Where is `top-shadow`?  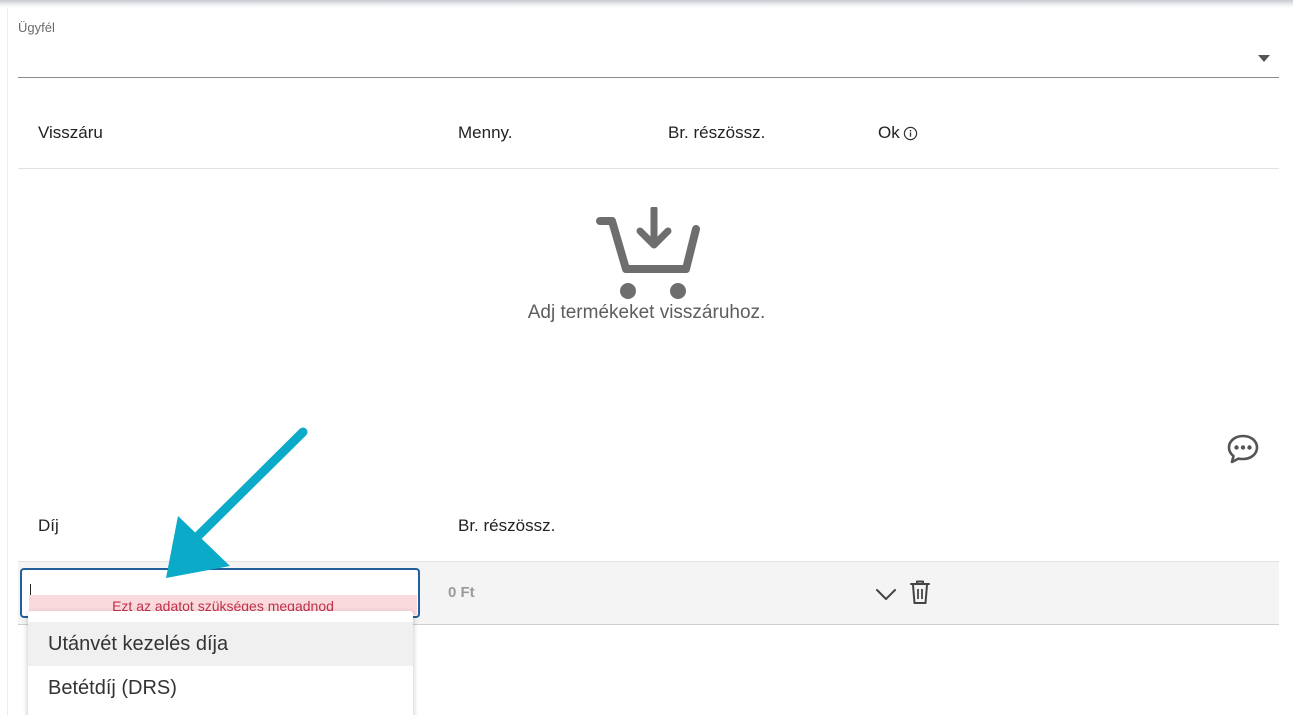 top-shadow is located at coordinates (646, 4).